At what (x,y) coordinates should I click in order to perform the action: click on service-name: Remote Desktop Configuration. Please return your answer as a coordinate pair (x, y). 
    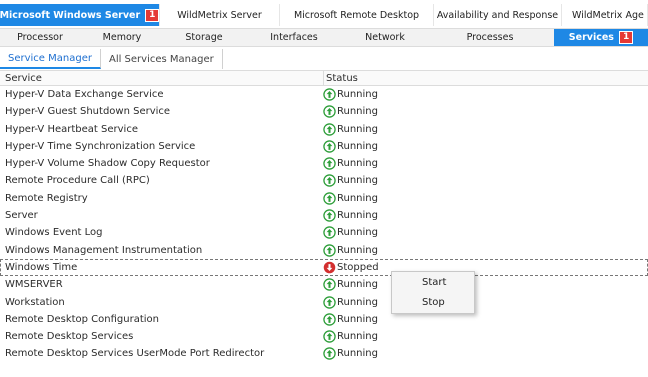
    Looking at the image, I should click on (82, 319).